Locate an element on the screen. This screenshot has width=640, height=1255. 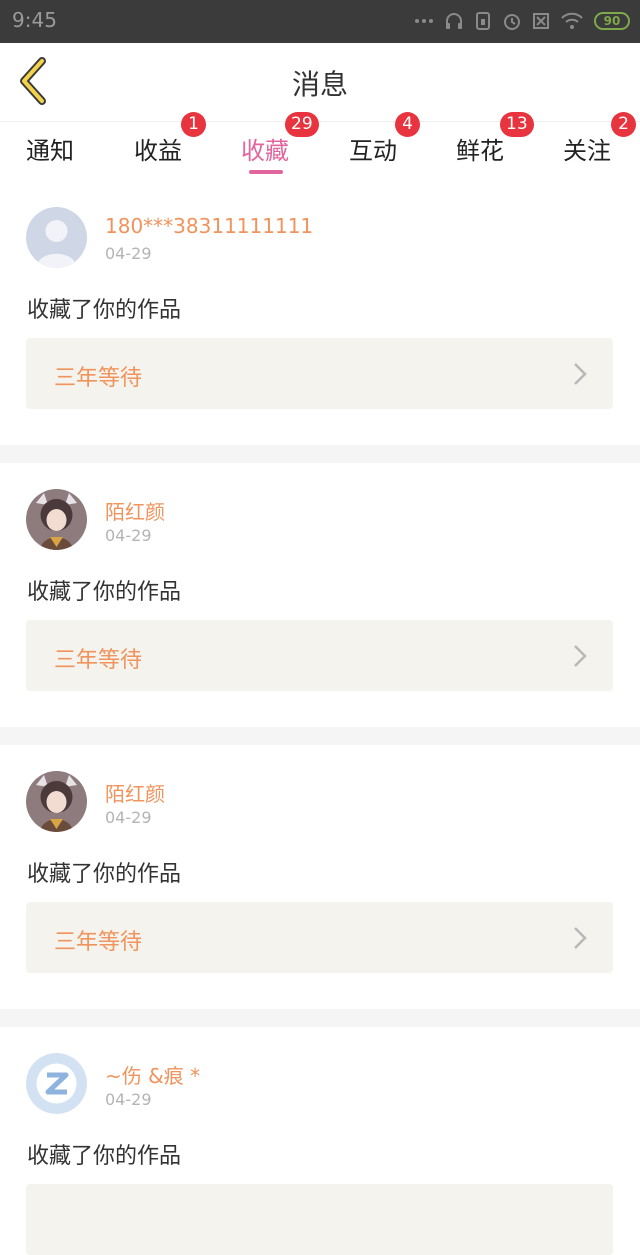
qq-z-avatar-icon is located at coordinates (56, 1083).